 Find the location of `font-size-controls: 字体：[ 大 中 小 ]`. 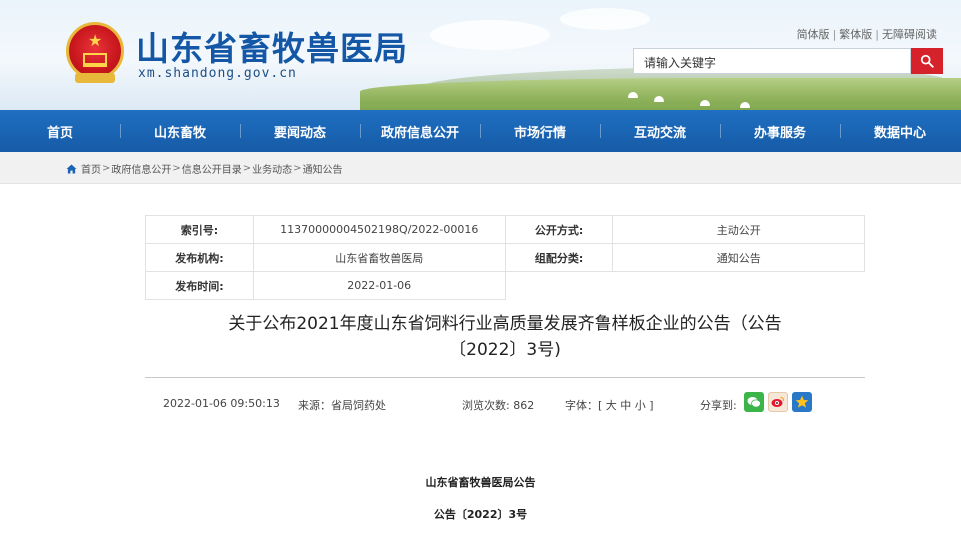

font-size-controls: 字体：[ 大 中 小 ] is located at coordinates (609, 405).